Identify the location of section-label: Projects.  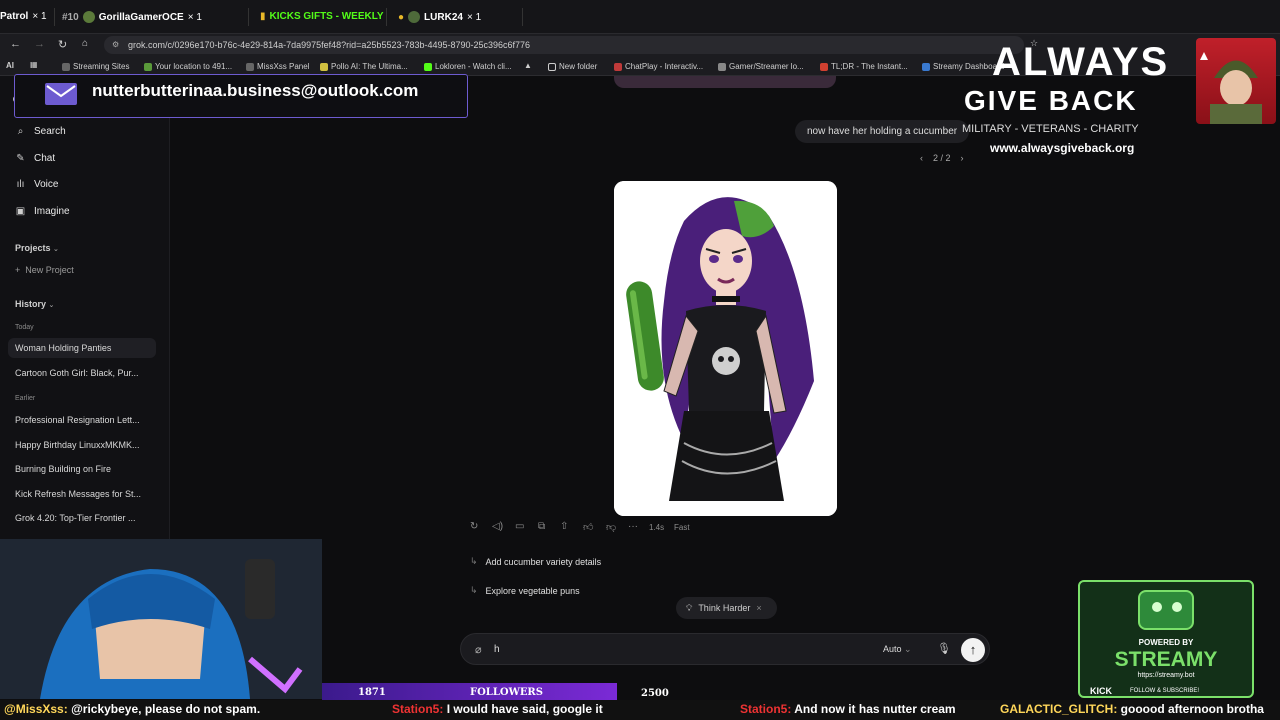
(33, 248).